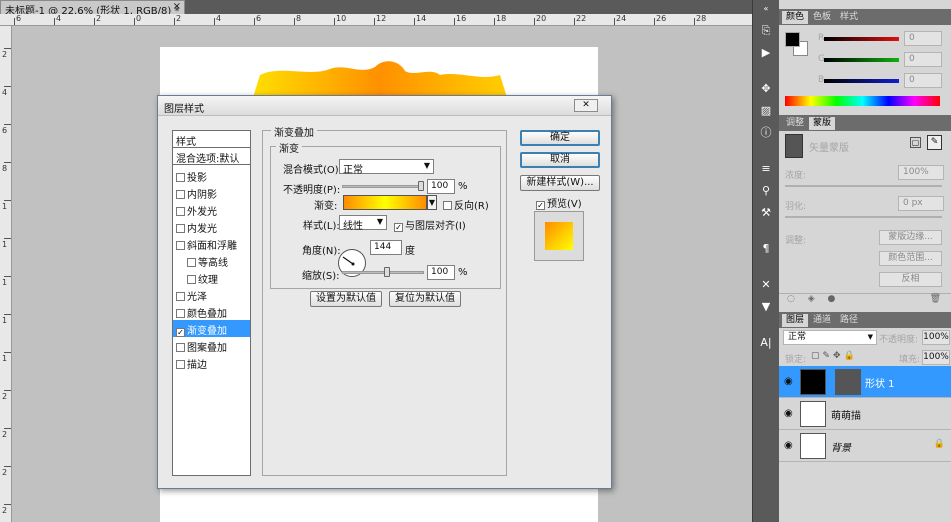  I want to click on density-input: 100%, so click(921, 172).